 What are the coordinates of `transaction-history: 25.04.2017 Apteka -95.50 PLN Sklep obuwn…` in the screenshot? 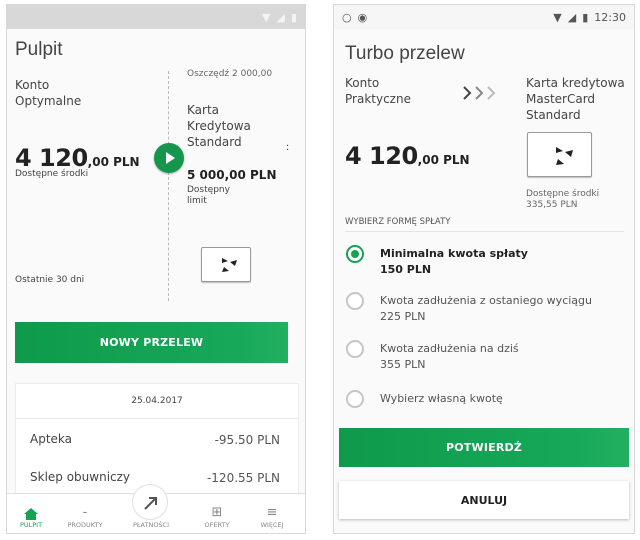 It's located at (157, 439).